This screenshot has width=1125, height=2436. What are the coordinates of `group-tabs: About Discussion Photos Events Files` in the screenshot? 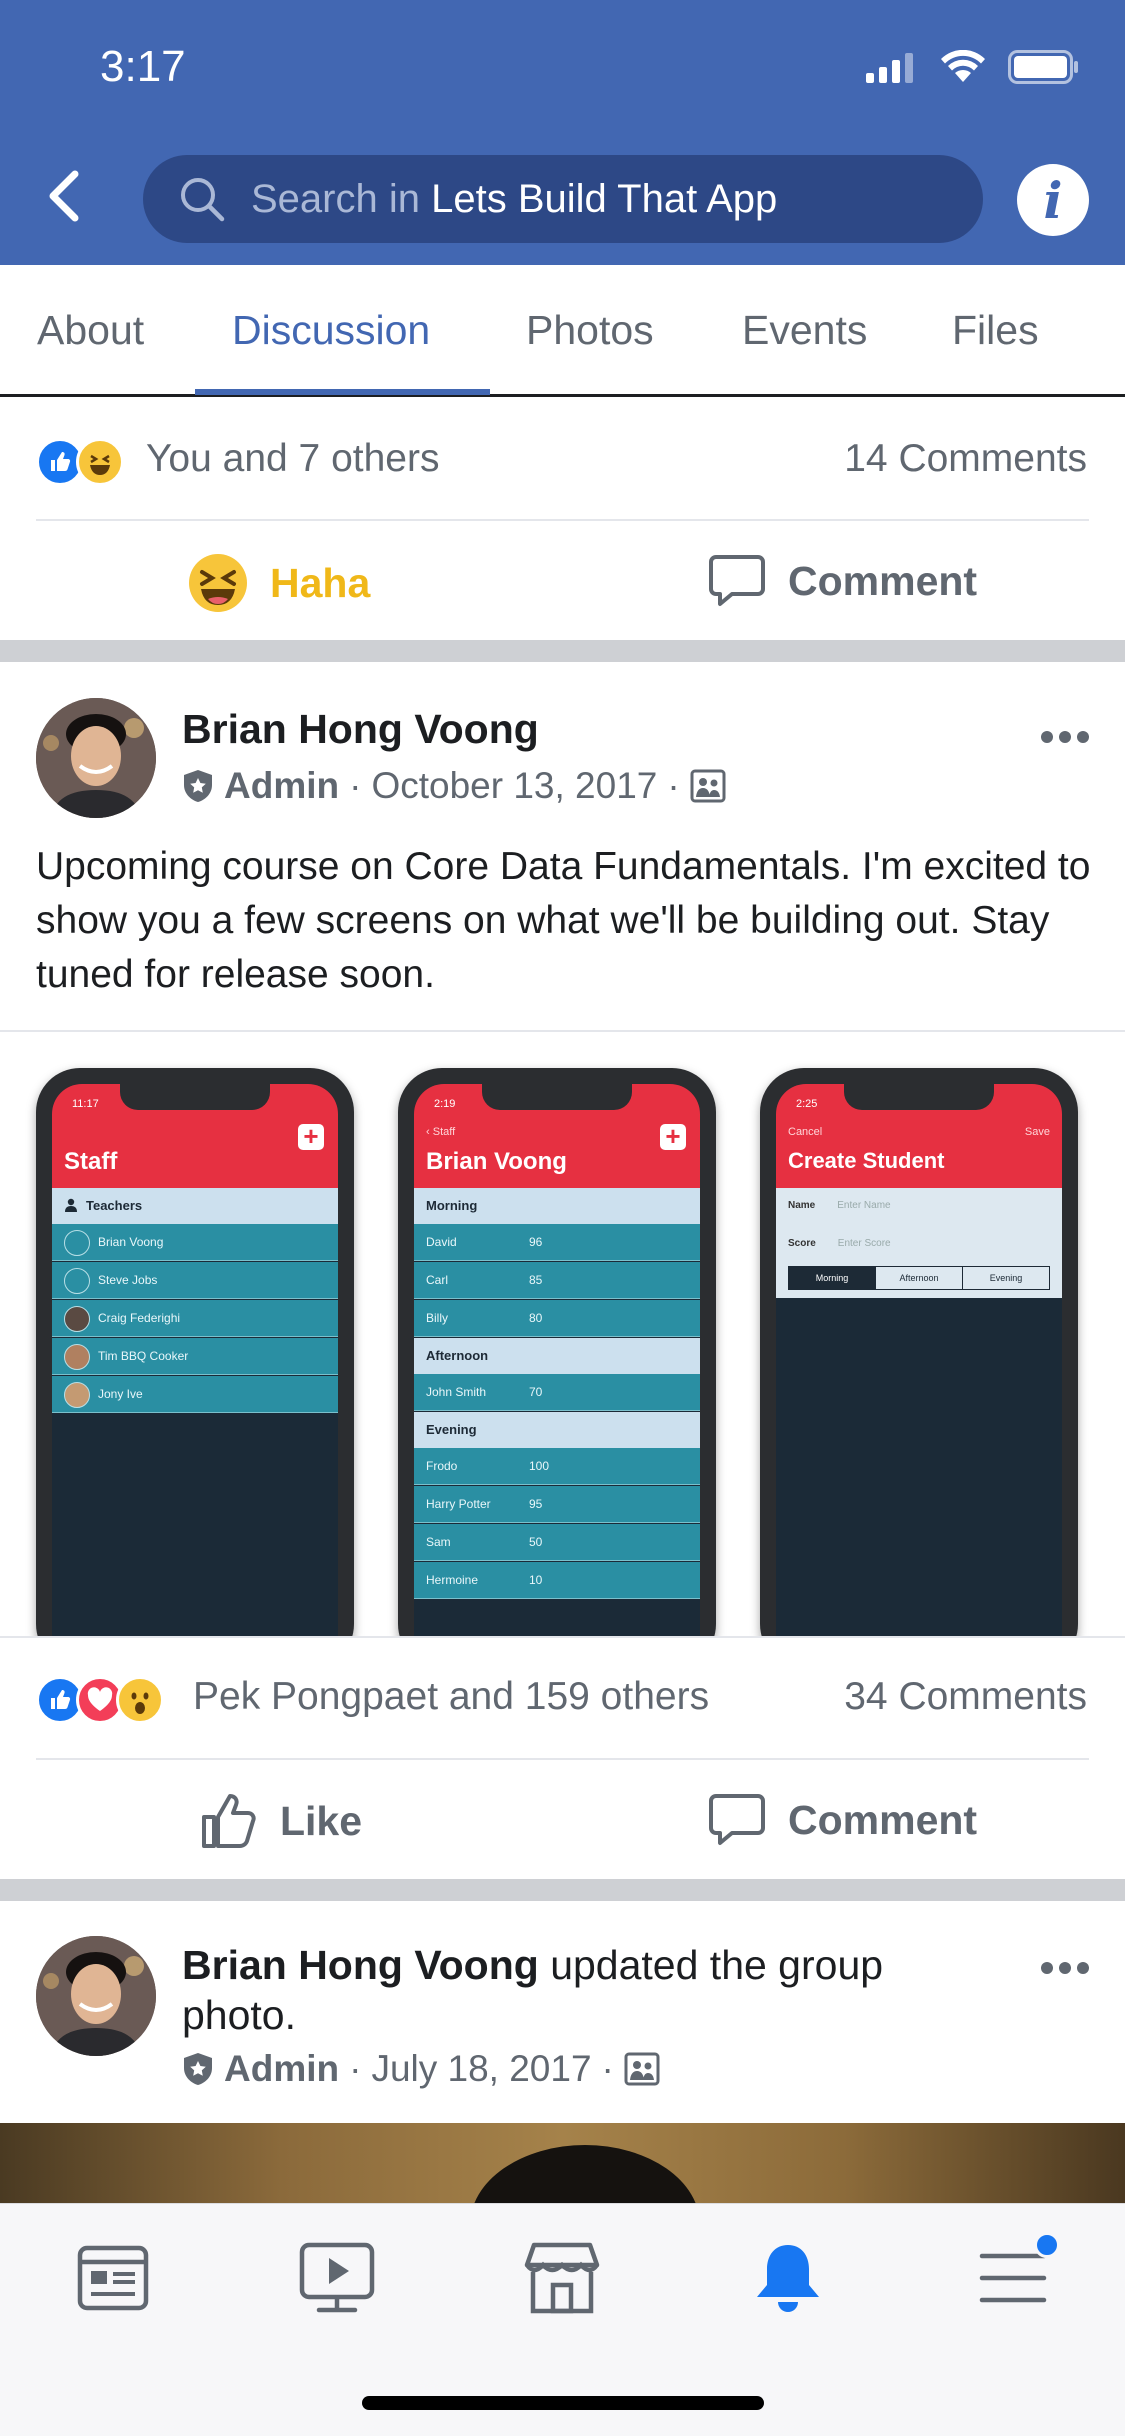 It's located at (562, 331).